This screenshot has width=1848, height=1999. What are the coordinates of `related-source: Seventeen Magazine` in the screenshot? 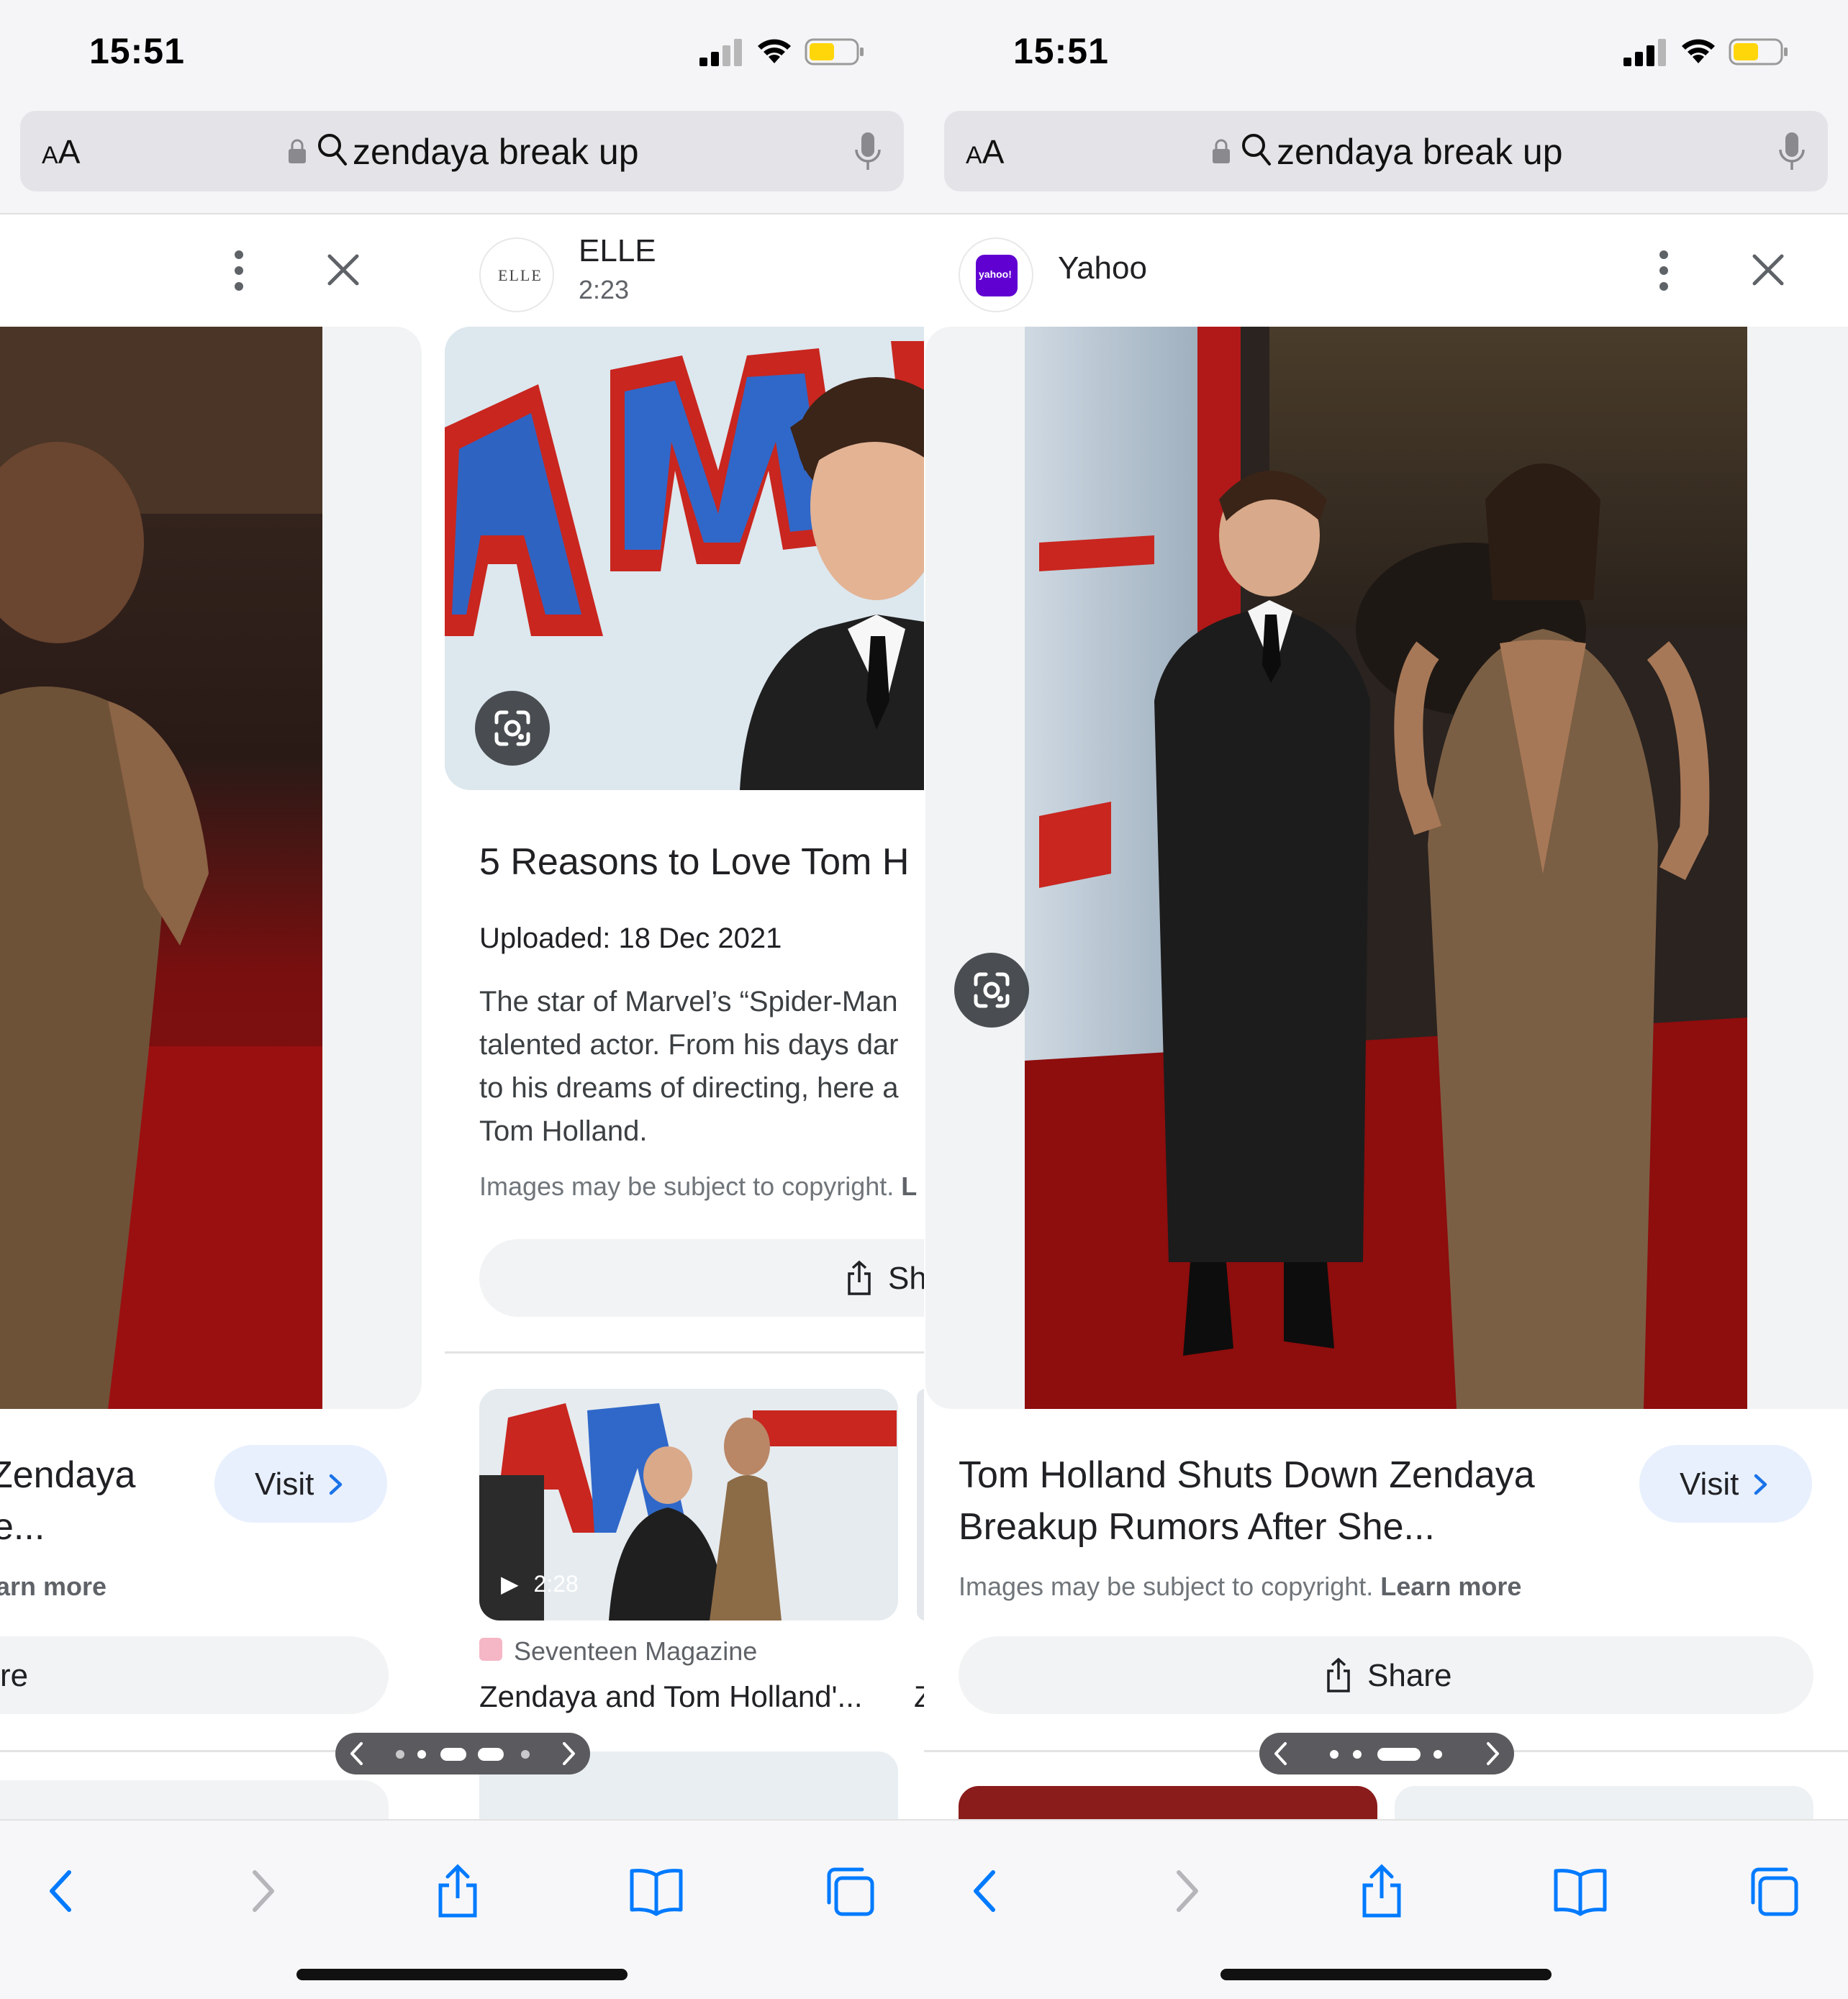 It's located at (636, 1651).